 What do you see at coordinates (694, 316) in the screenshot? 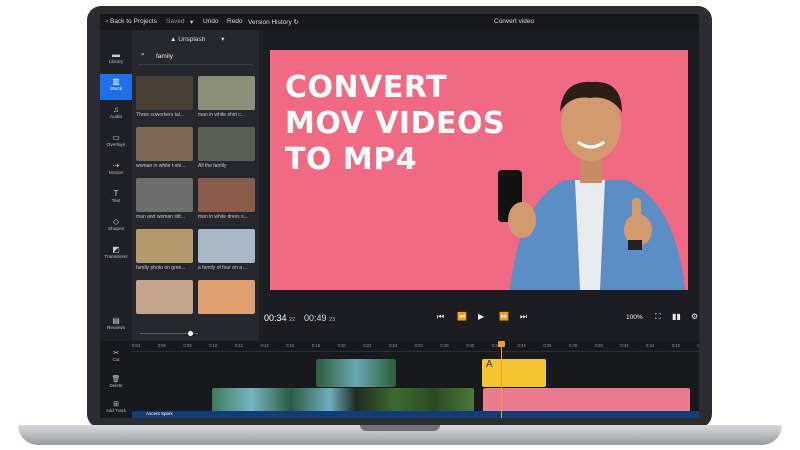
I see `settings-icon: ⚙` at bounding box center [694, 316].